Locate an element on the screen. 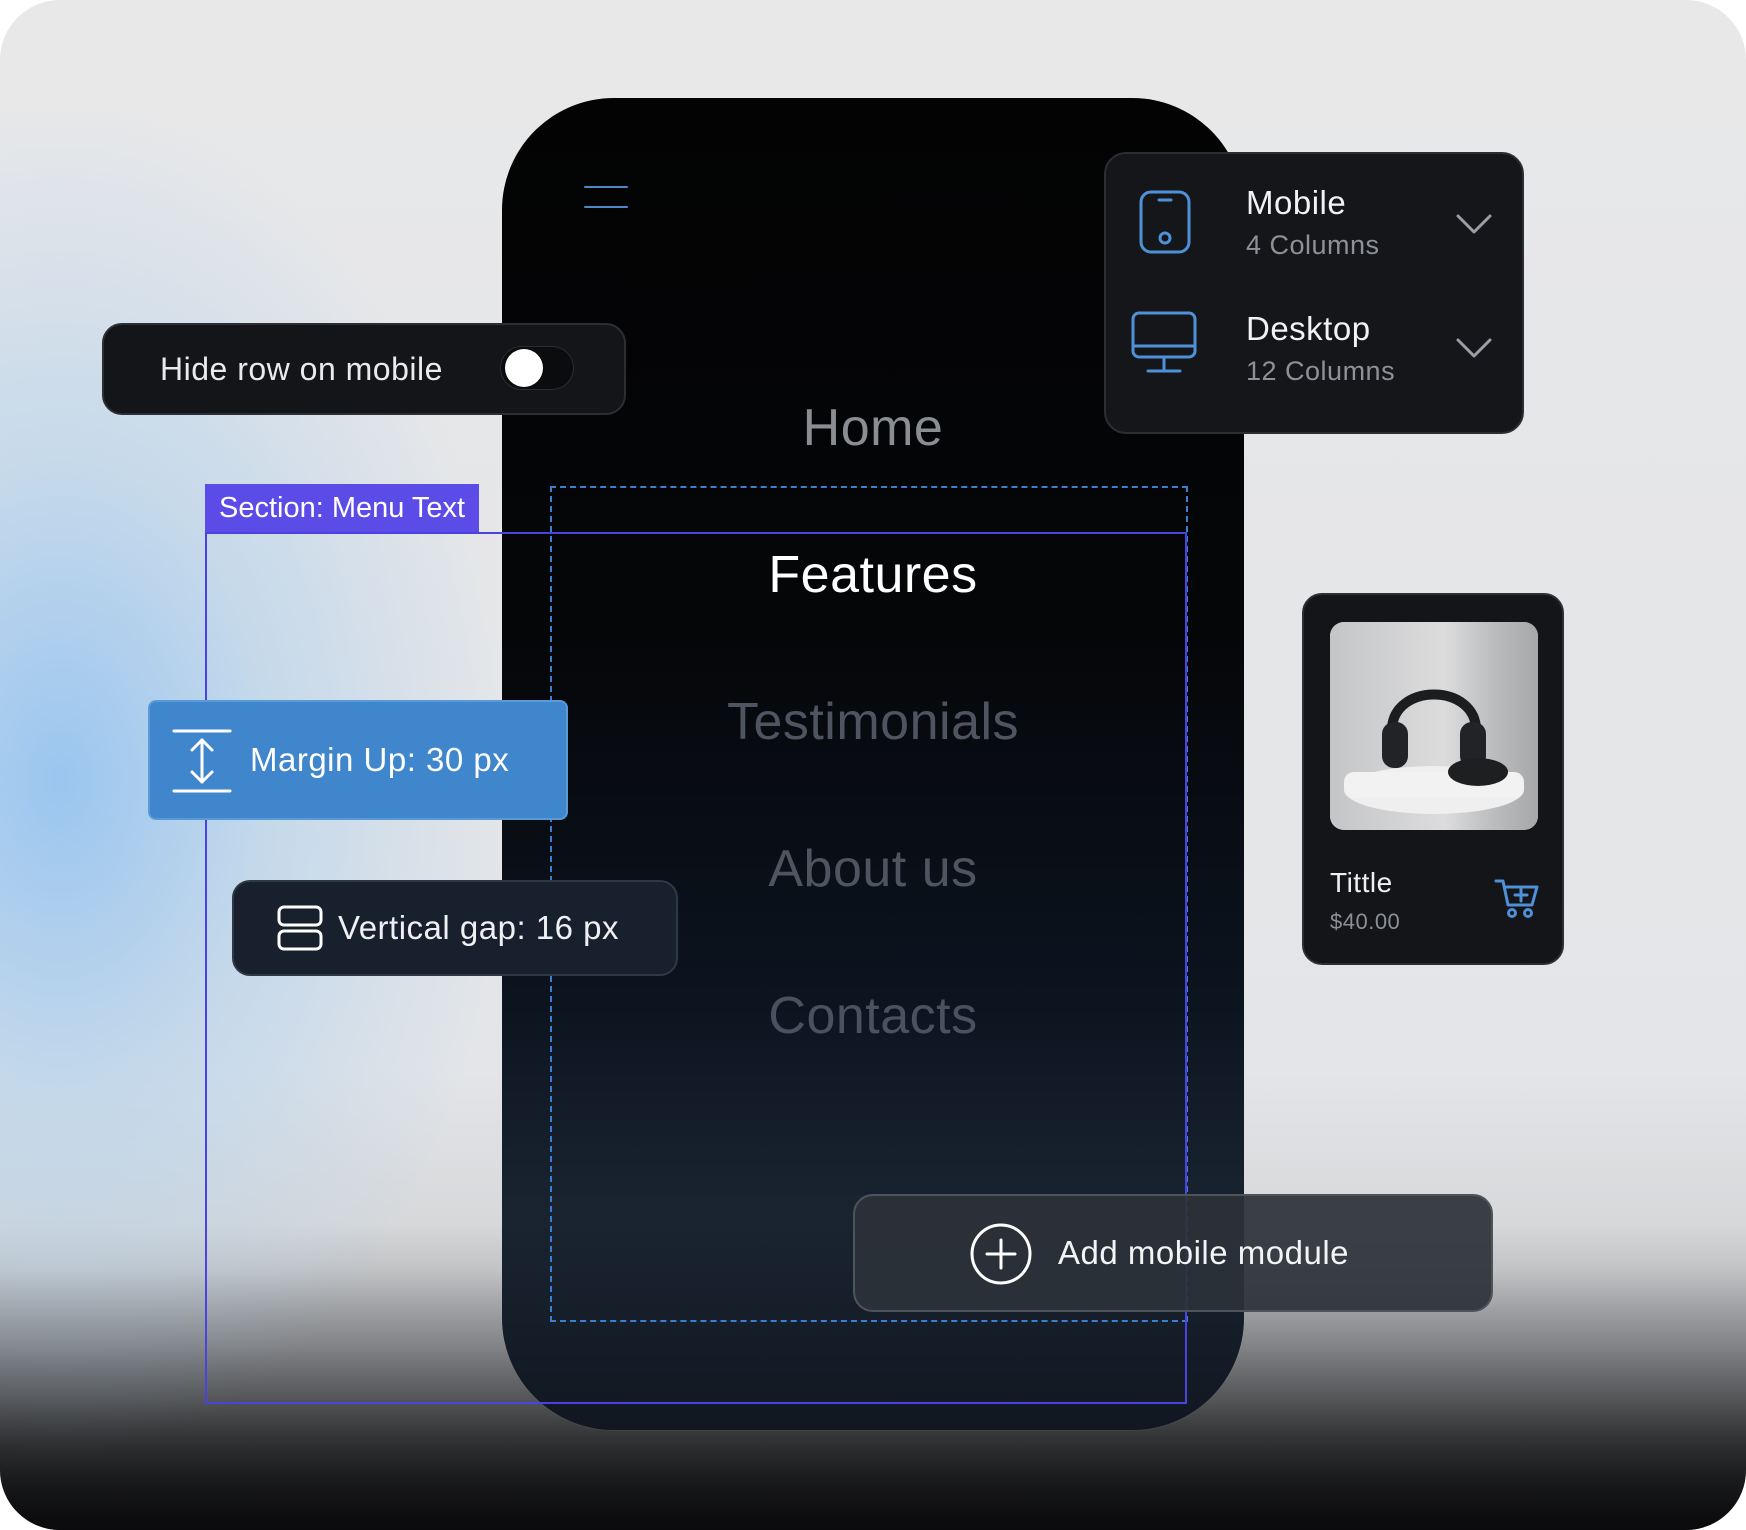 This screenshot has height=1530, width=1746. breakpoint-name: Desktop is located at coordinates (1308, 328).